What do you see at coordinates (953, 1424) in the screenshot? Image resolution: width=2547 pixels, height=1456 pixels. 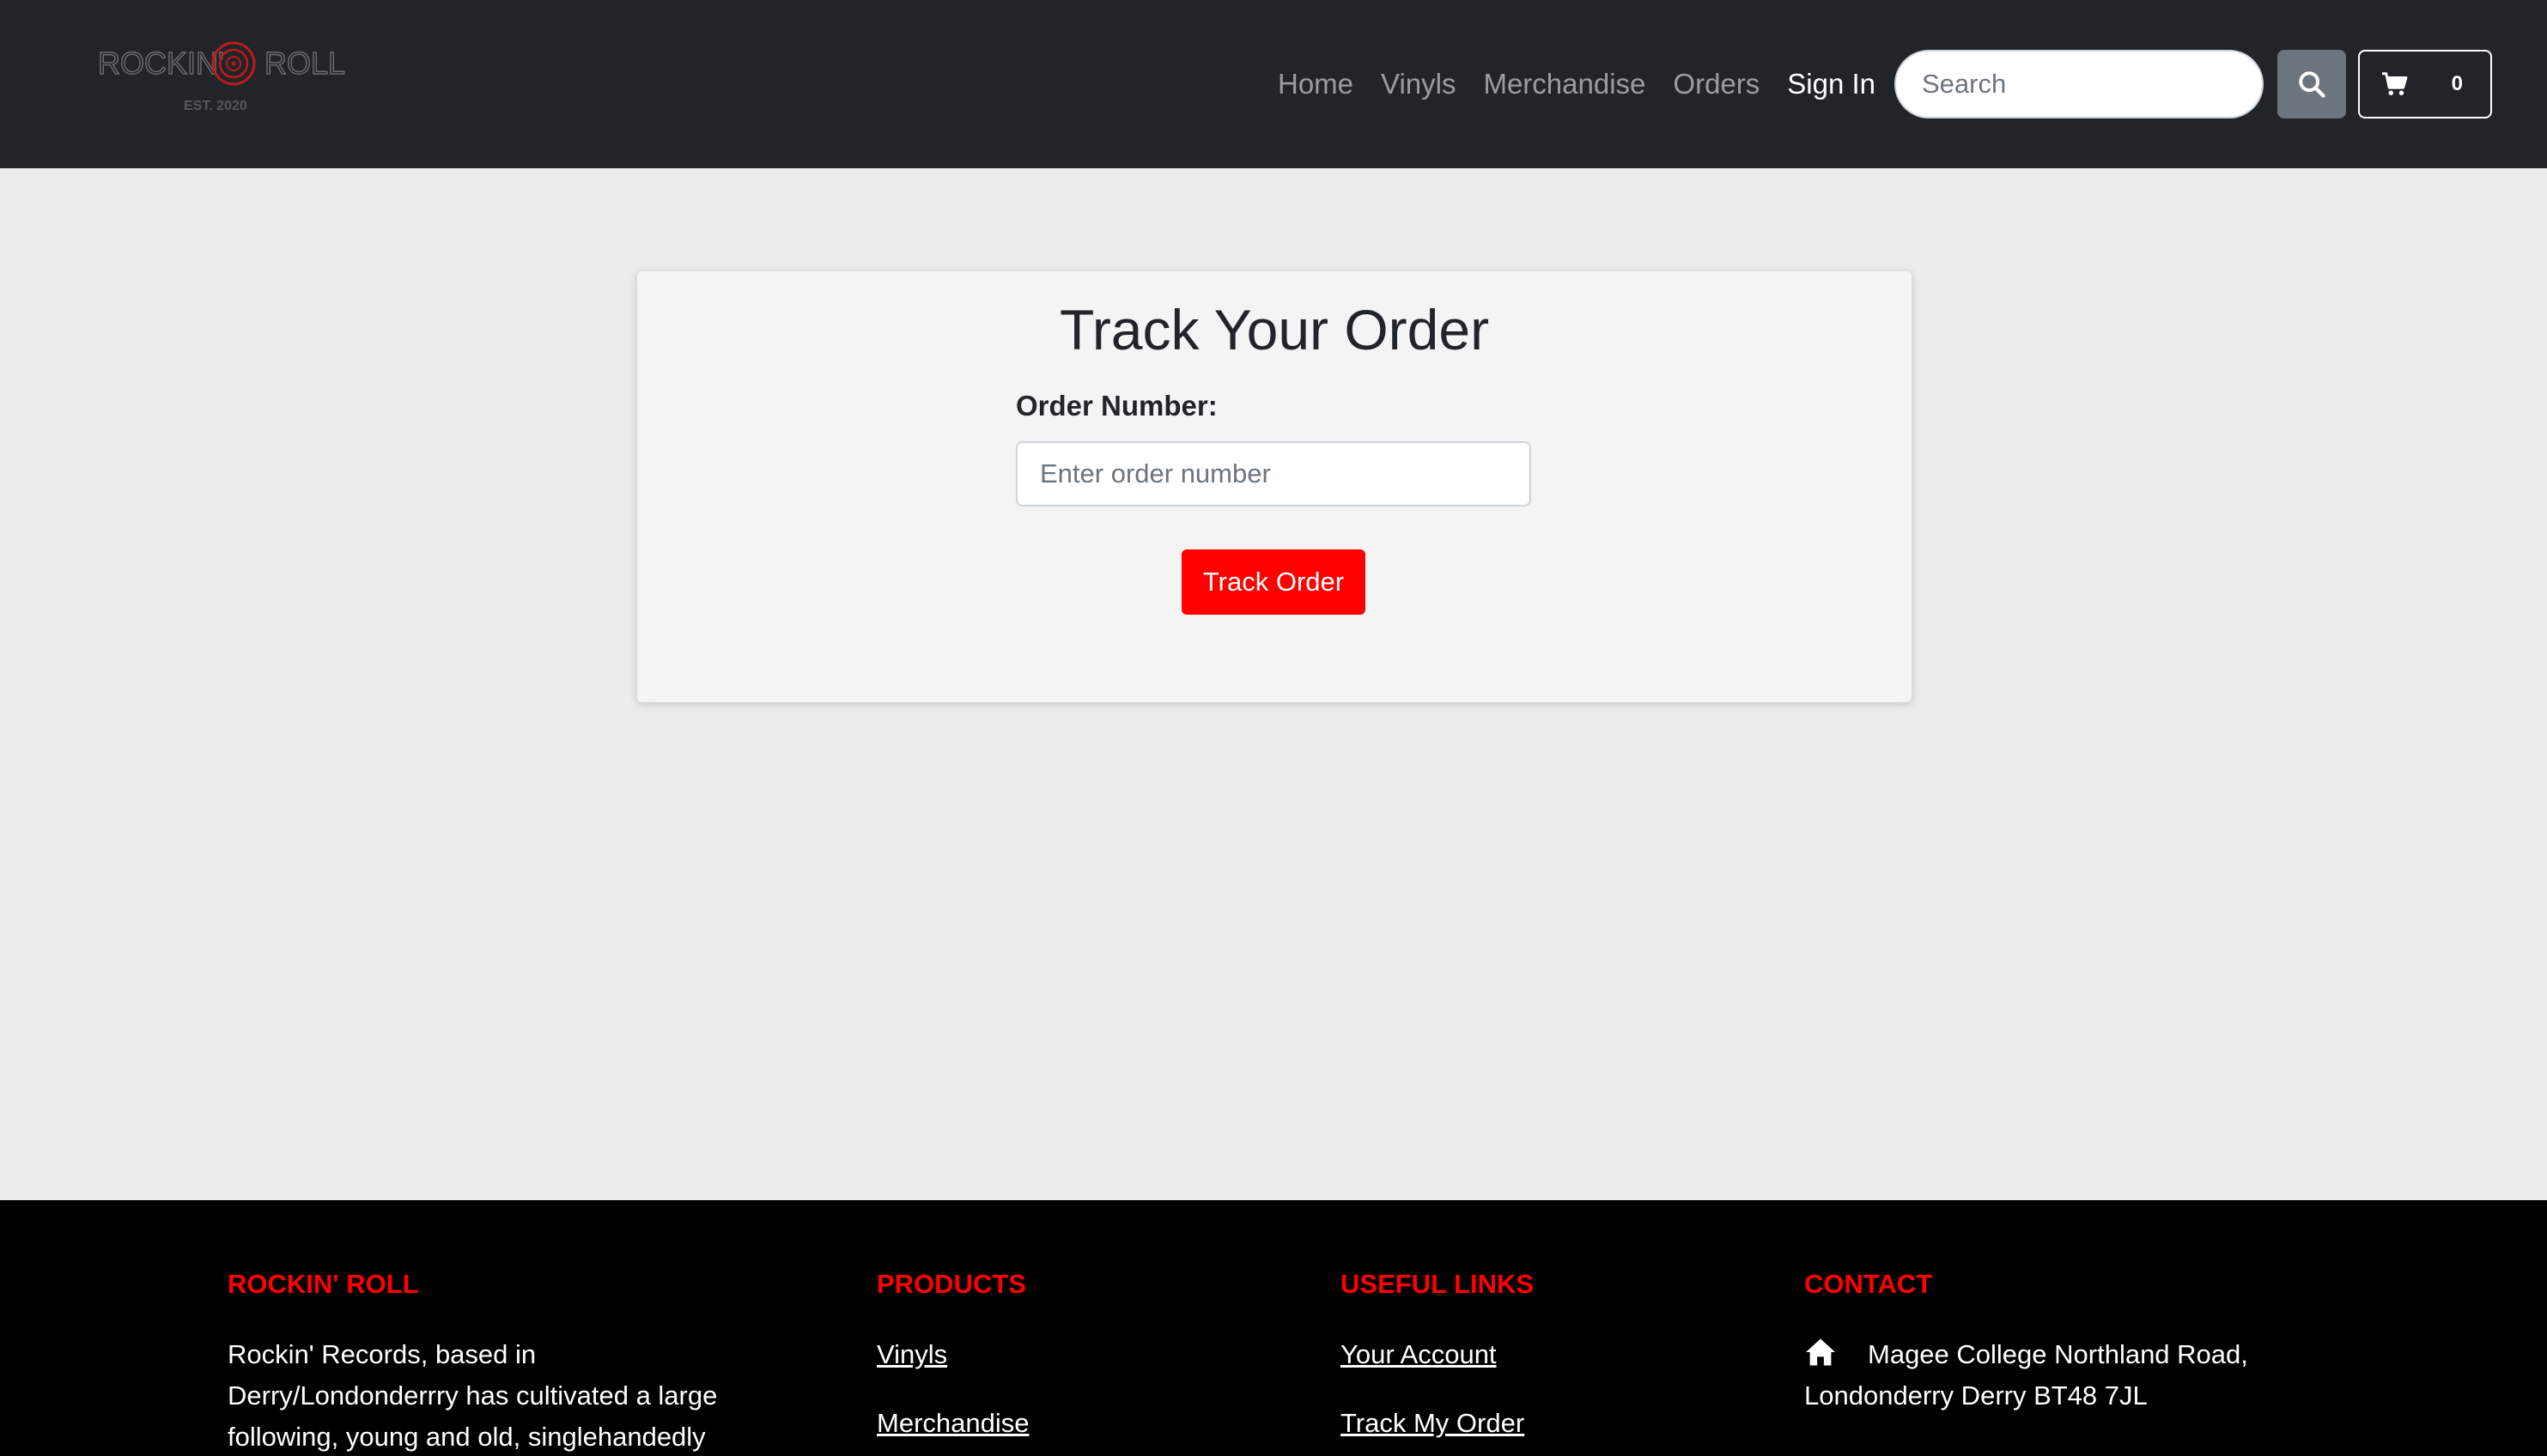 I see `footer-link-merchandise: Merchandise` at bounding box center [953, 1424].